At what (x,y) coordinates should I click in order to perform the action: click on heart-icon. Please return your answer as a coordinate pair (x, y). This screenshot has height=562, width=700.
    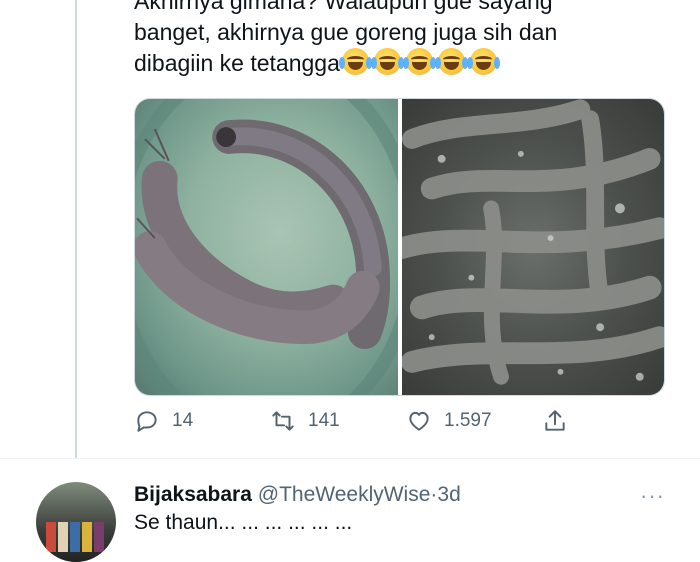
    Looking at the image, I should click on (419, 421).